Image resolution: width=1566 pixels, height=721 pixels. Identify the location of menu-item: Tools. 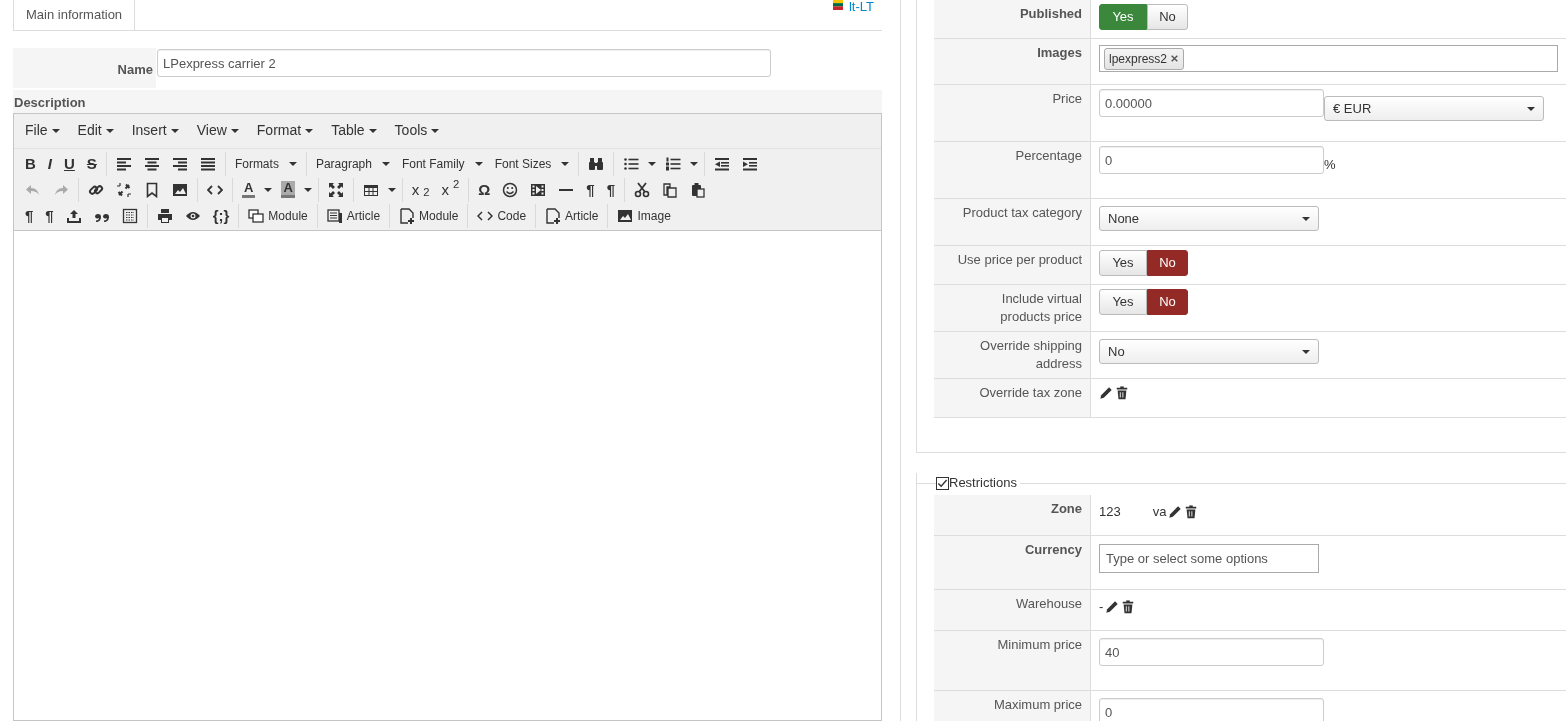
(417, 130).